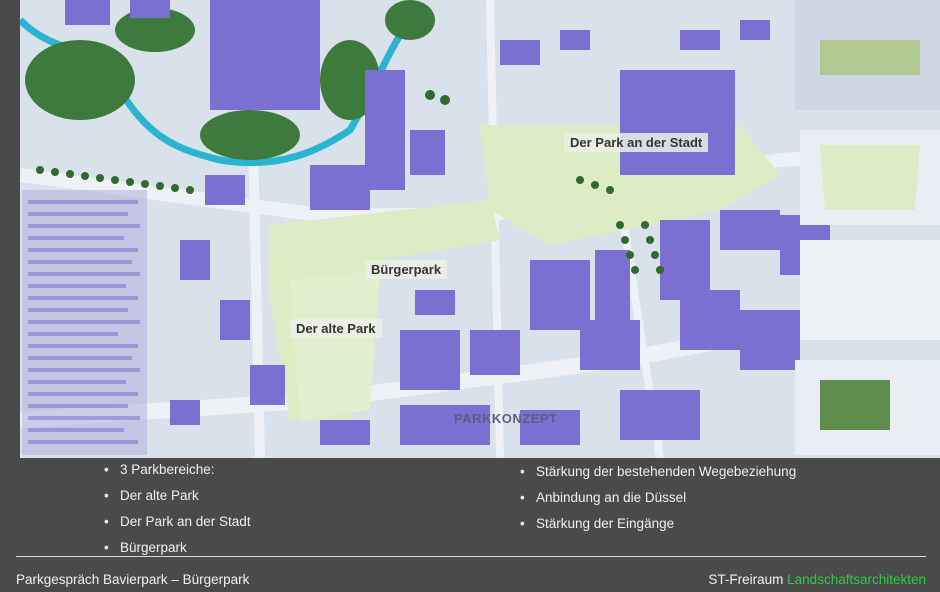 The image size is (940, 592). Describe the element at coordinates (636, 142) in the screenshot. I see `label-park-an-der-stadt: Der Park an der Stadt` at that location.